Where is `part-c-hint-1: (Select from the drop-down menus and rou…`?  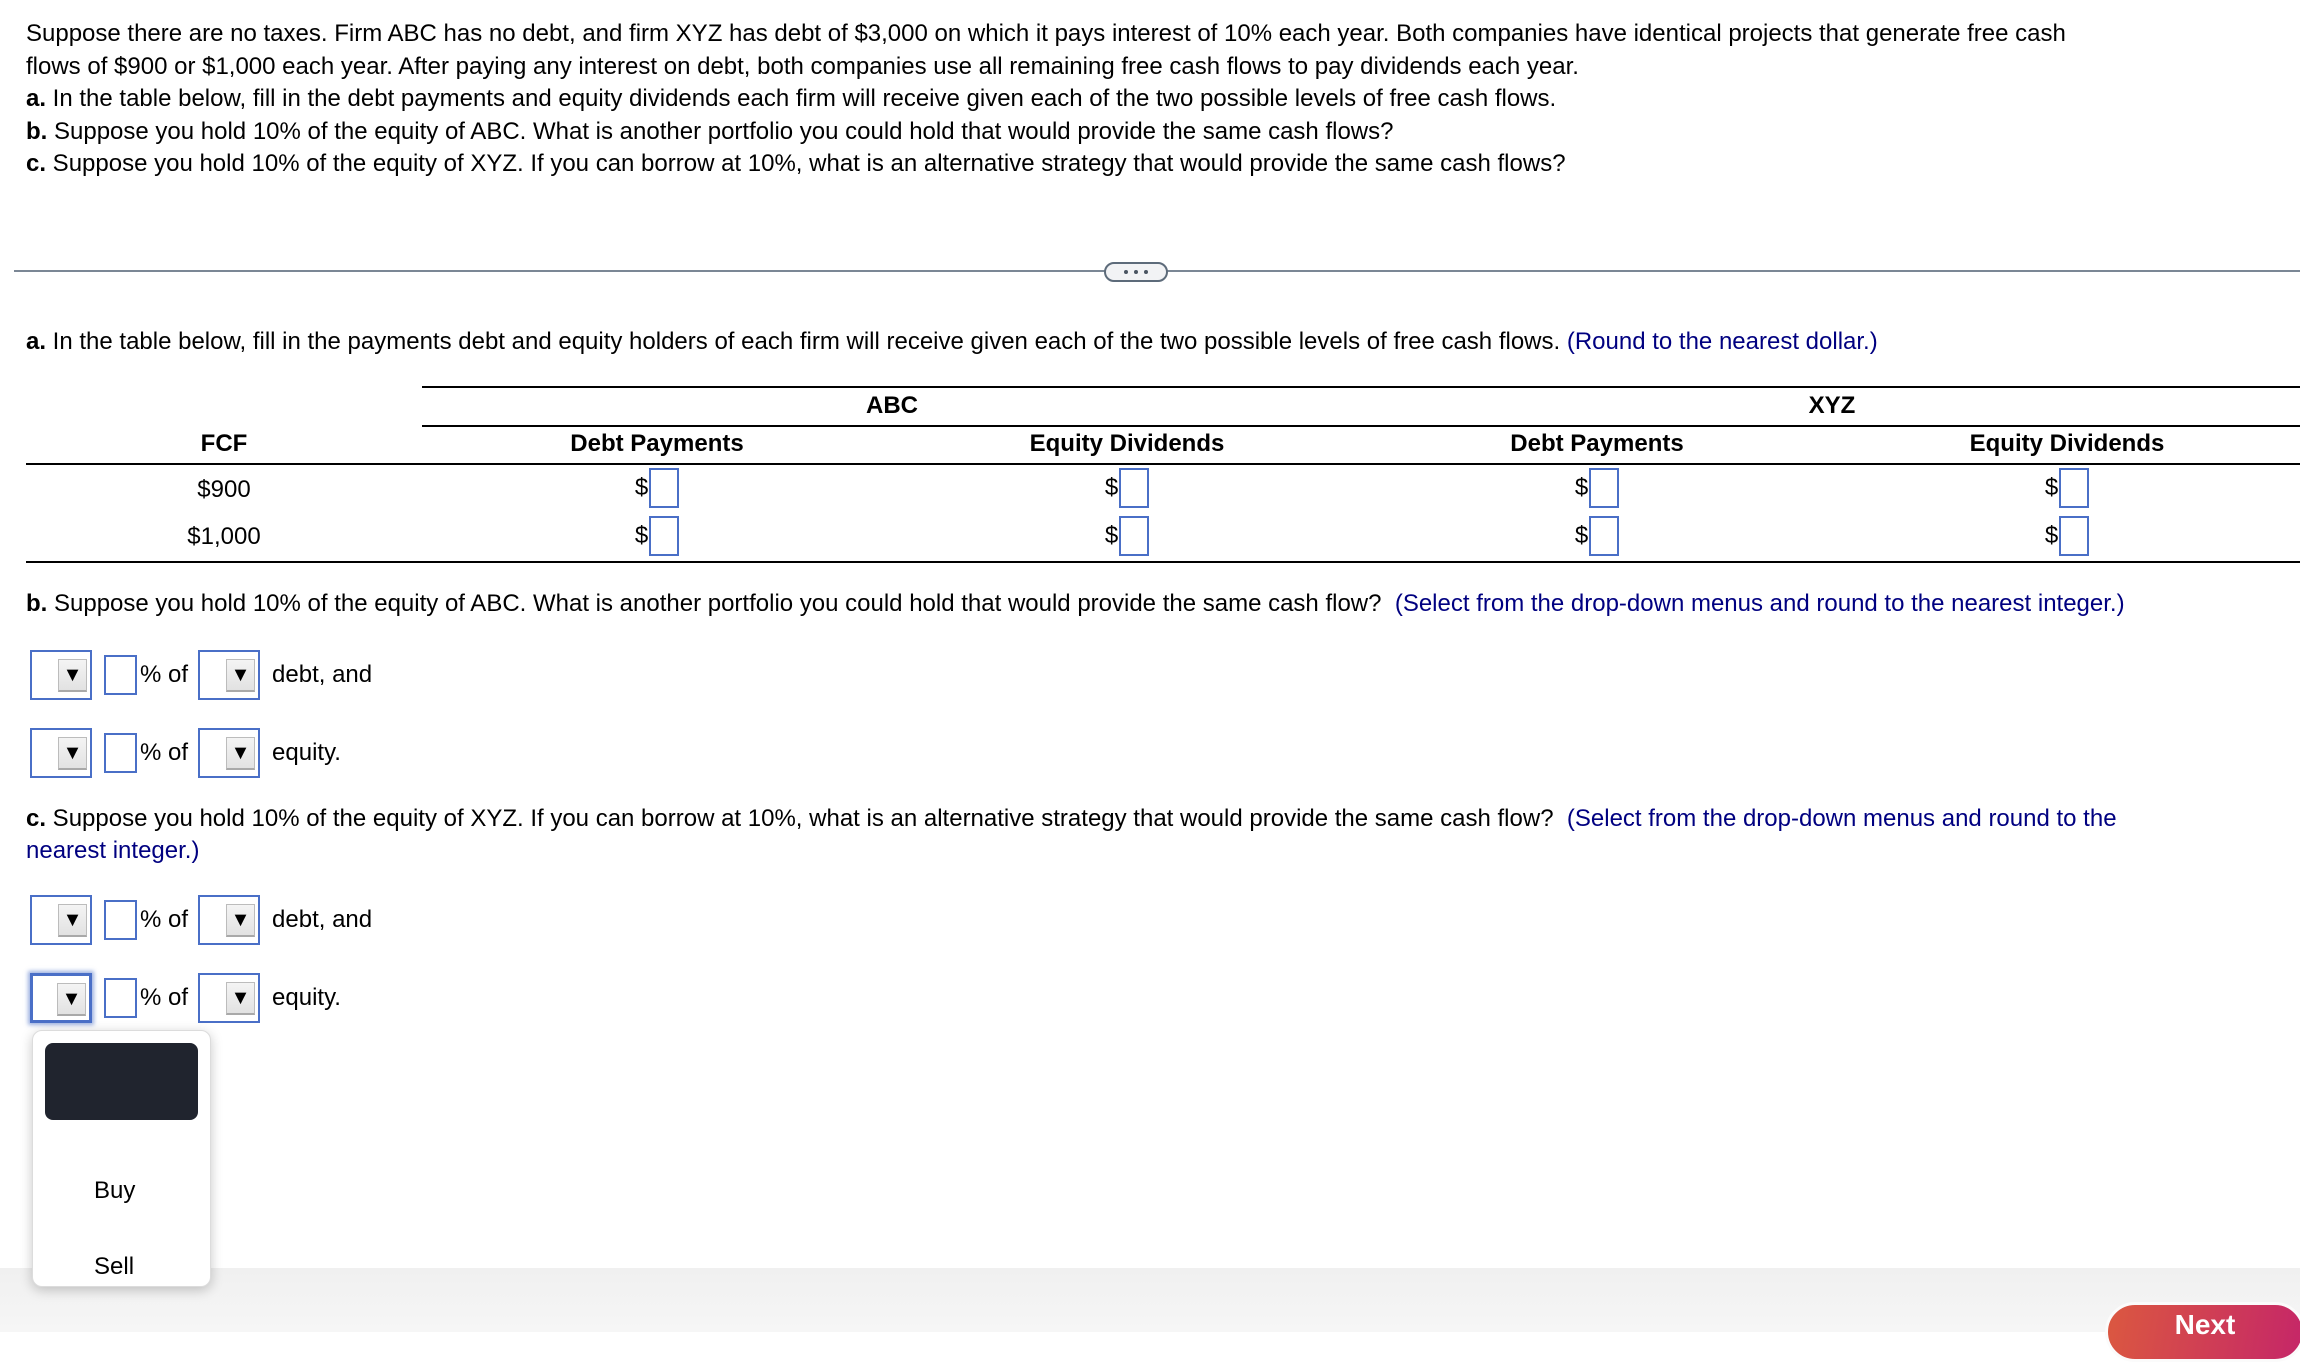 part-c-hint-1: (Select from the drop-down menus and rou… is located at coordinates (1841, 818).